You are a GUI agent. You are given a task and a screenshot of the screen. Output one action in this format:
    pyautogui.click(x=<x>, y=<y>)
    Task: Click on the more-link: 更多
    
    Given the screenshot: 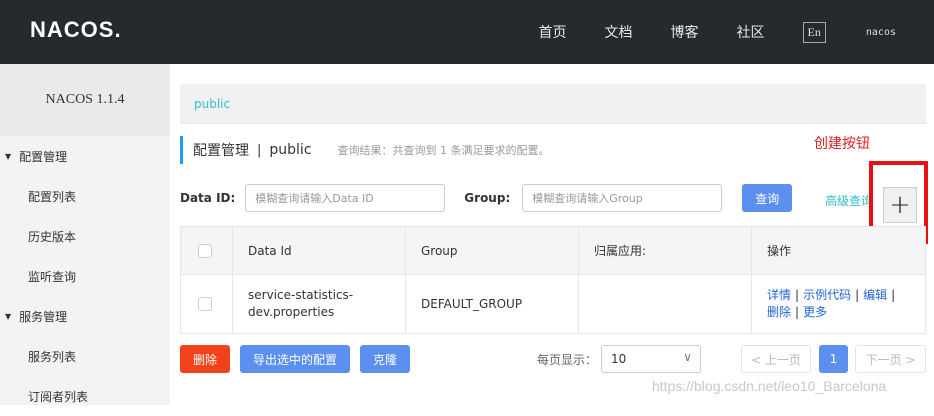 What is the action you would take?
    pyautogui.click(x=815, y=312)
    